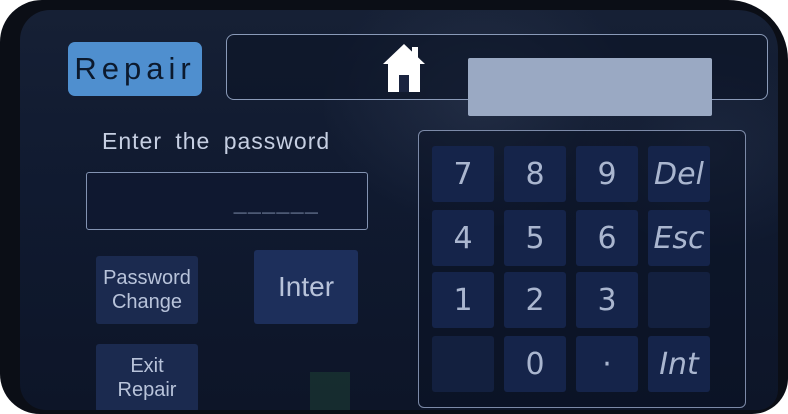 Image resolution: width=788 pixels, height=414 pixels. I want to click on exit-label-line1: Exit, so click(147, 366).